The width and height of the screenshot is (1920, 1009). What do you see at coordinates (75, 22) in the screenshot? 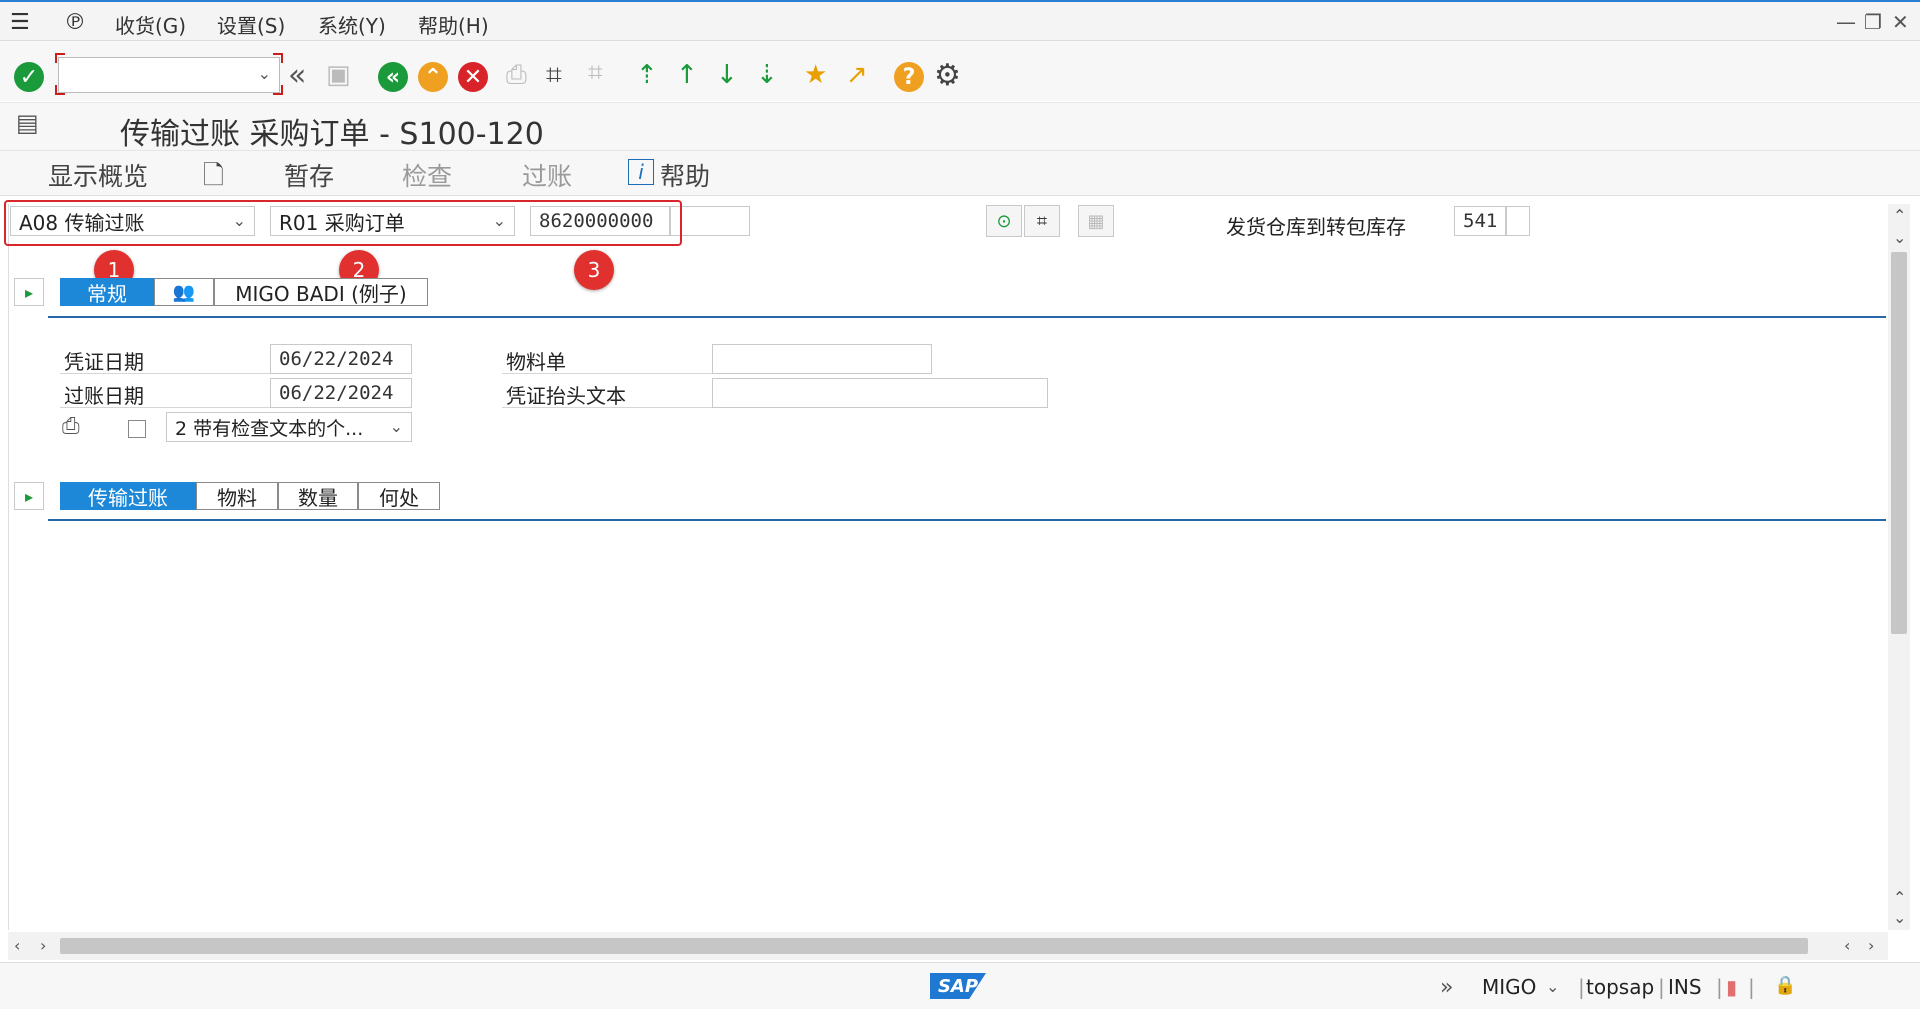
I see `transaction-icon: ℗` at bounding box center [75, 22].